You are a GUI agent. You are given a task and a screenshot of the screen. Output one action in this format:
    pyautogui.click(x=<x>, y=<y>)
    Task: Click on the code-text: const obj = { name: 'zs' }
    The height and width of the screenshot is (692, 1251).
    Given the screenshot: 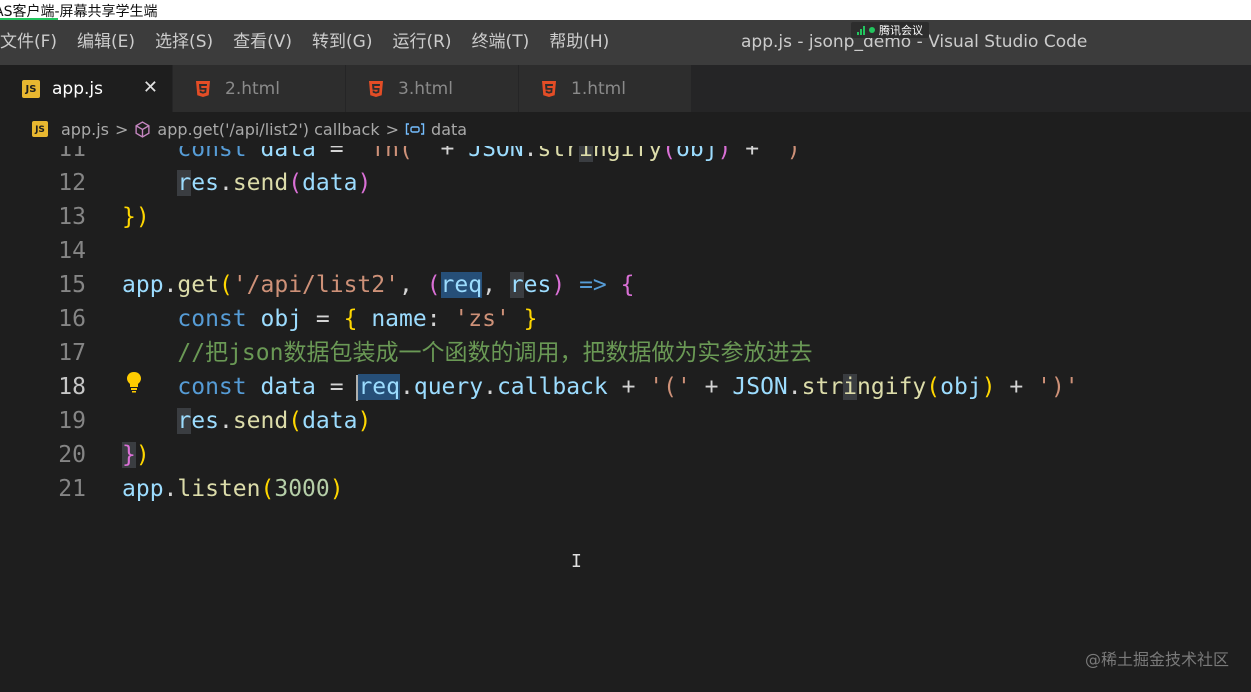 What is the action you would take?
    pyautogui.click(x=329, y=319)
    